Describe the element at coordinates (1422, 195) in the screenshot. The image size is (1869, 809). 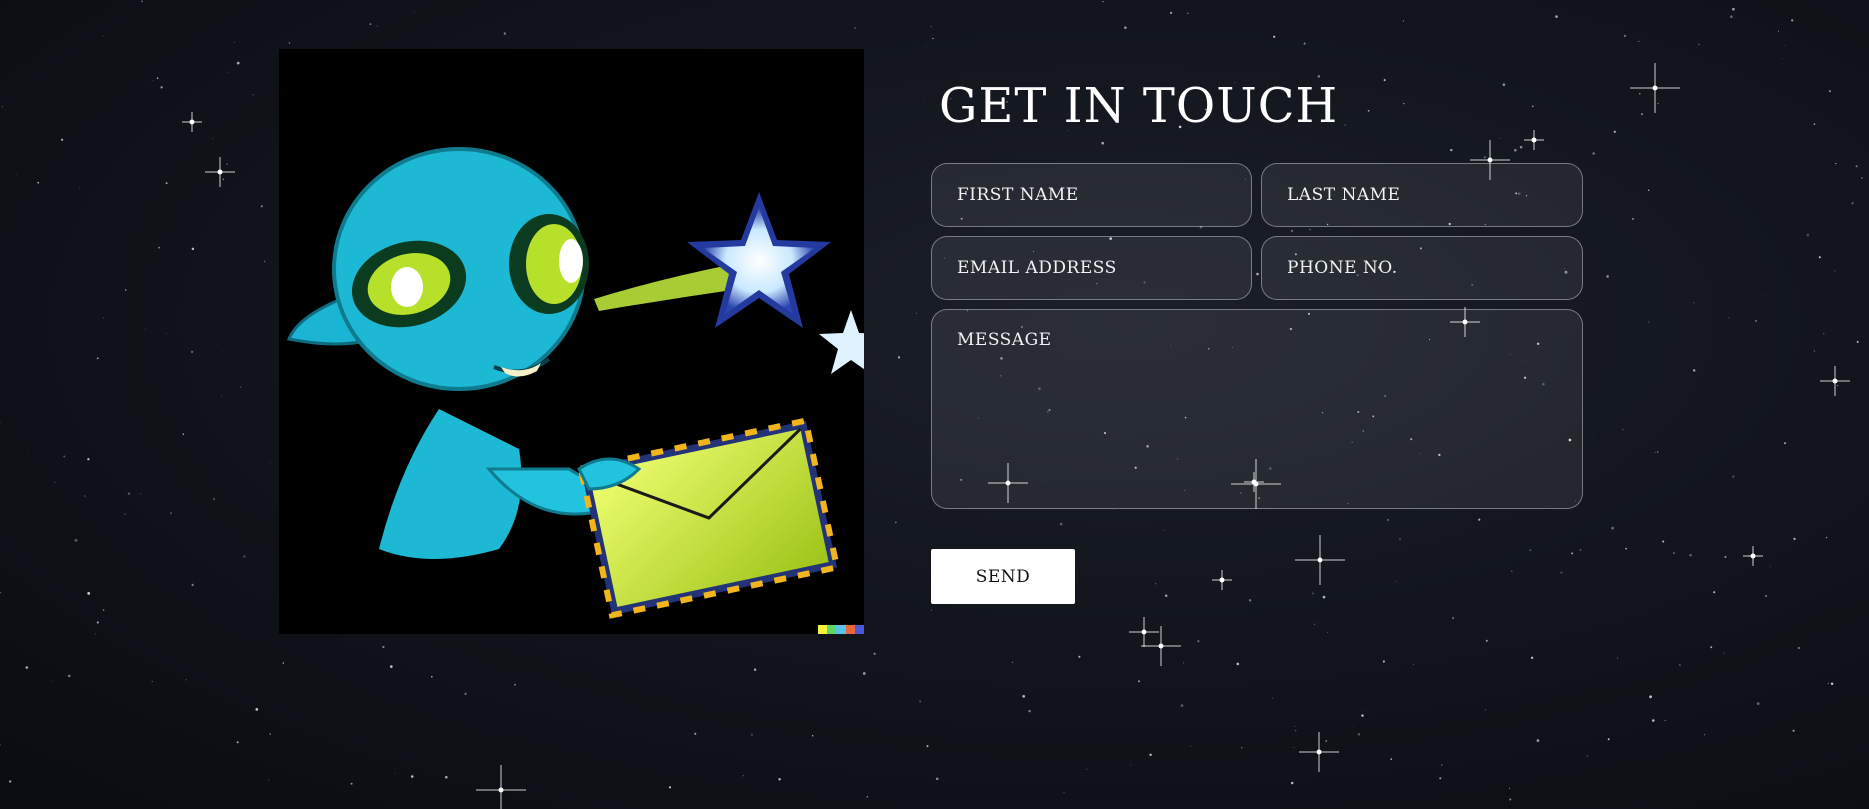
I see `last-name-field` at that location.